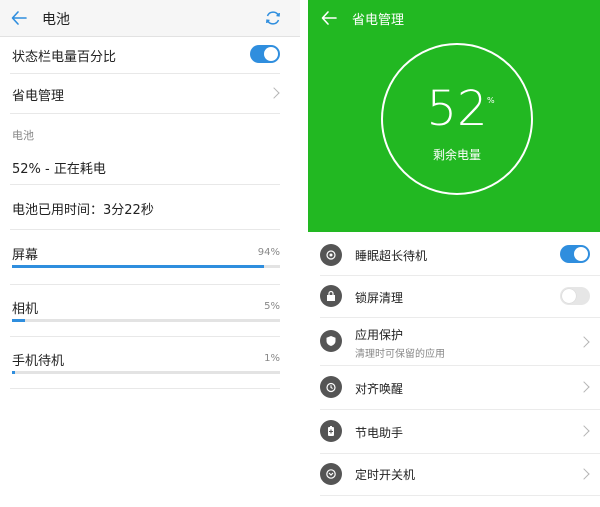 The height and width of the screenshot is (507, 600). What do you see at coordinates (379, 433) in the screenshot?
I see `row-label: 节电助手` at bounding box center [379, 433].